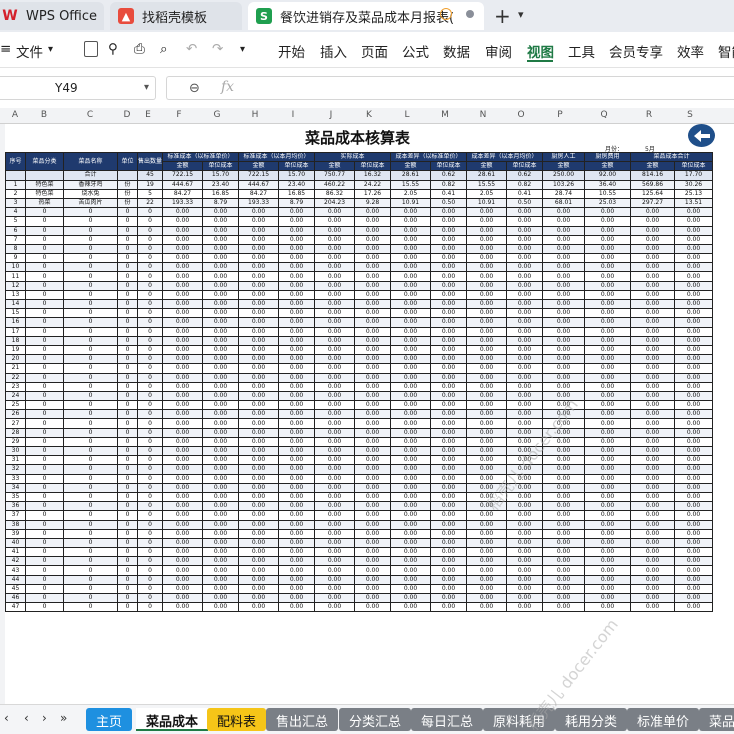  I want to click on column-letter-R: R, so click(649, 115).